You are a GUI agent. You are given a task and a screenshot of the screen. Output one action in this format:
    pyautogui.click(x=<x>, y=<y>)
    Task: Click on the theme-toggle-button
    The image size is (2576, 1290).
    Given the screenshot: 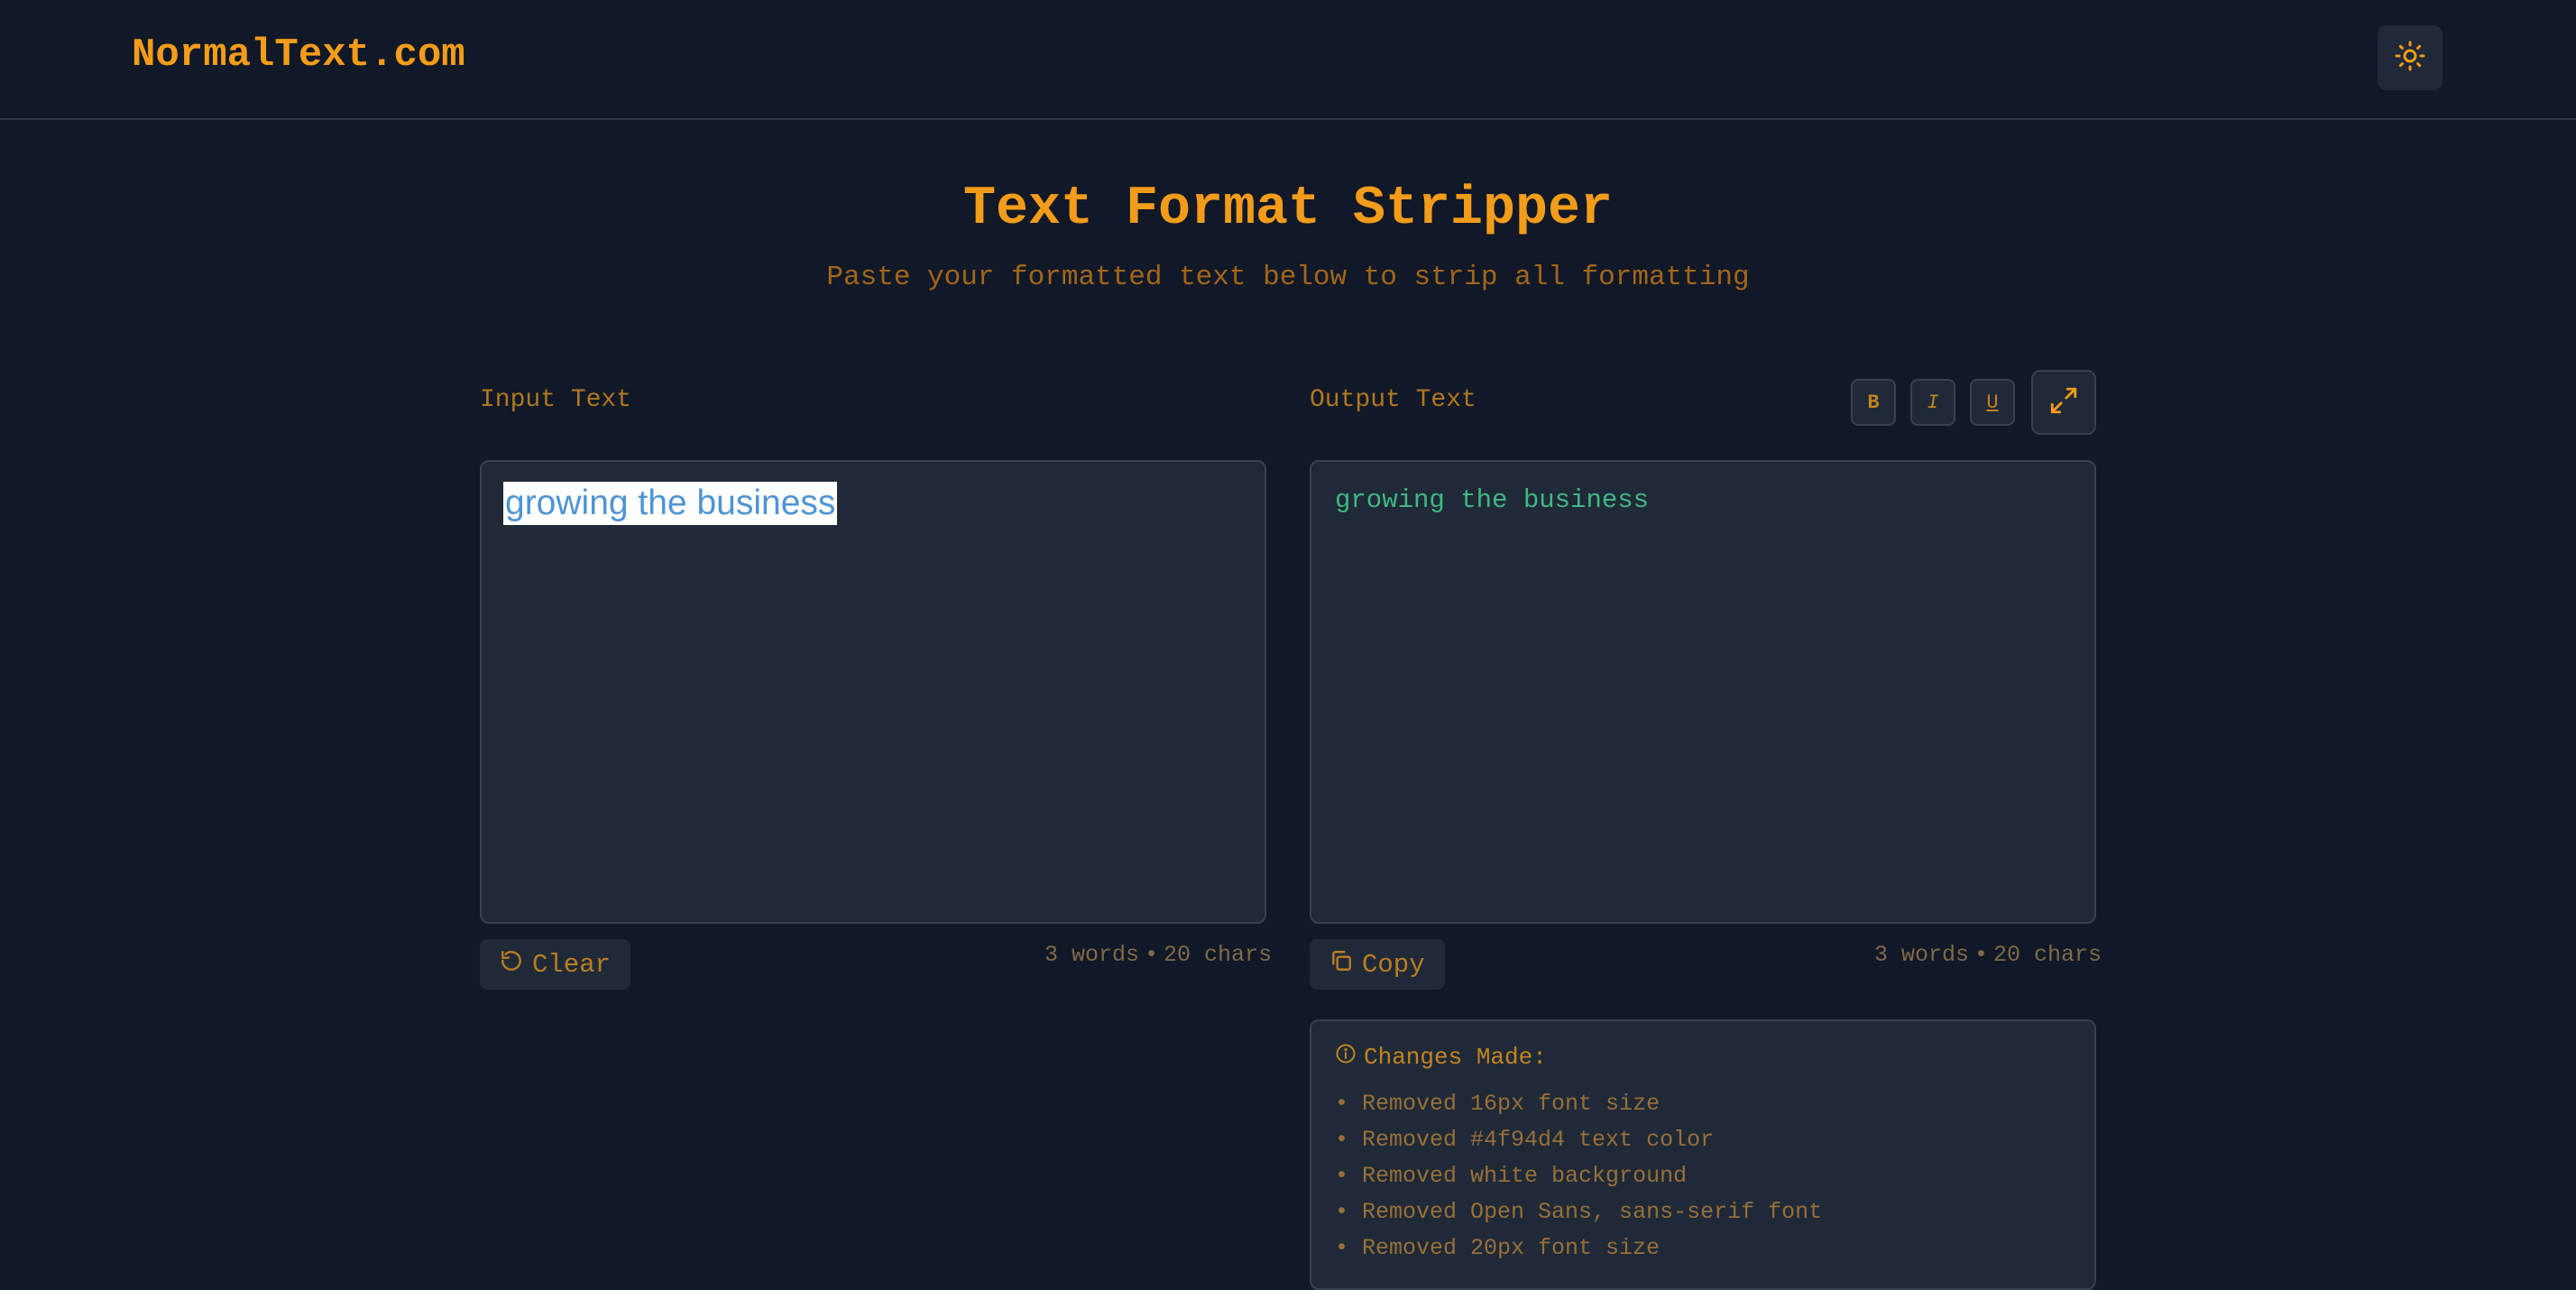 What is the action you would take?
    pyautogui.click(x=2410, y=57)
    